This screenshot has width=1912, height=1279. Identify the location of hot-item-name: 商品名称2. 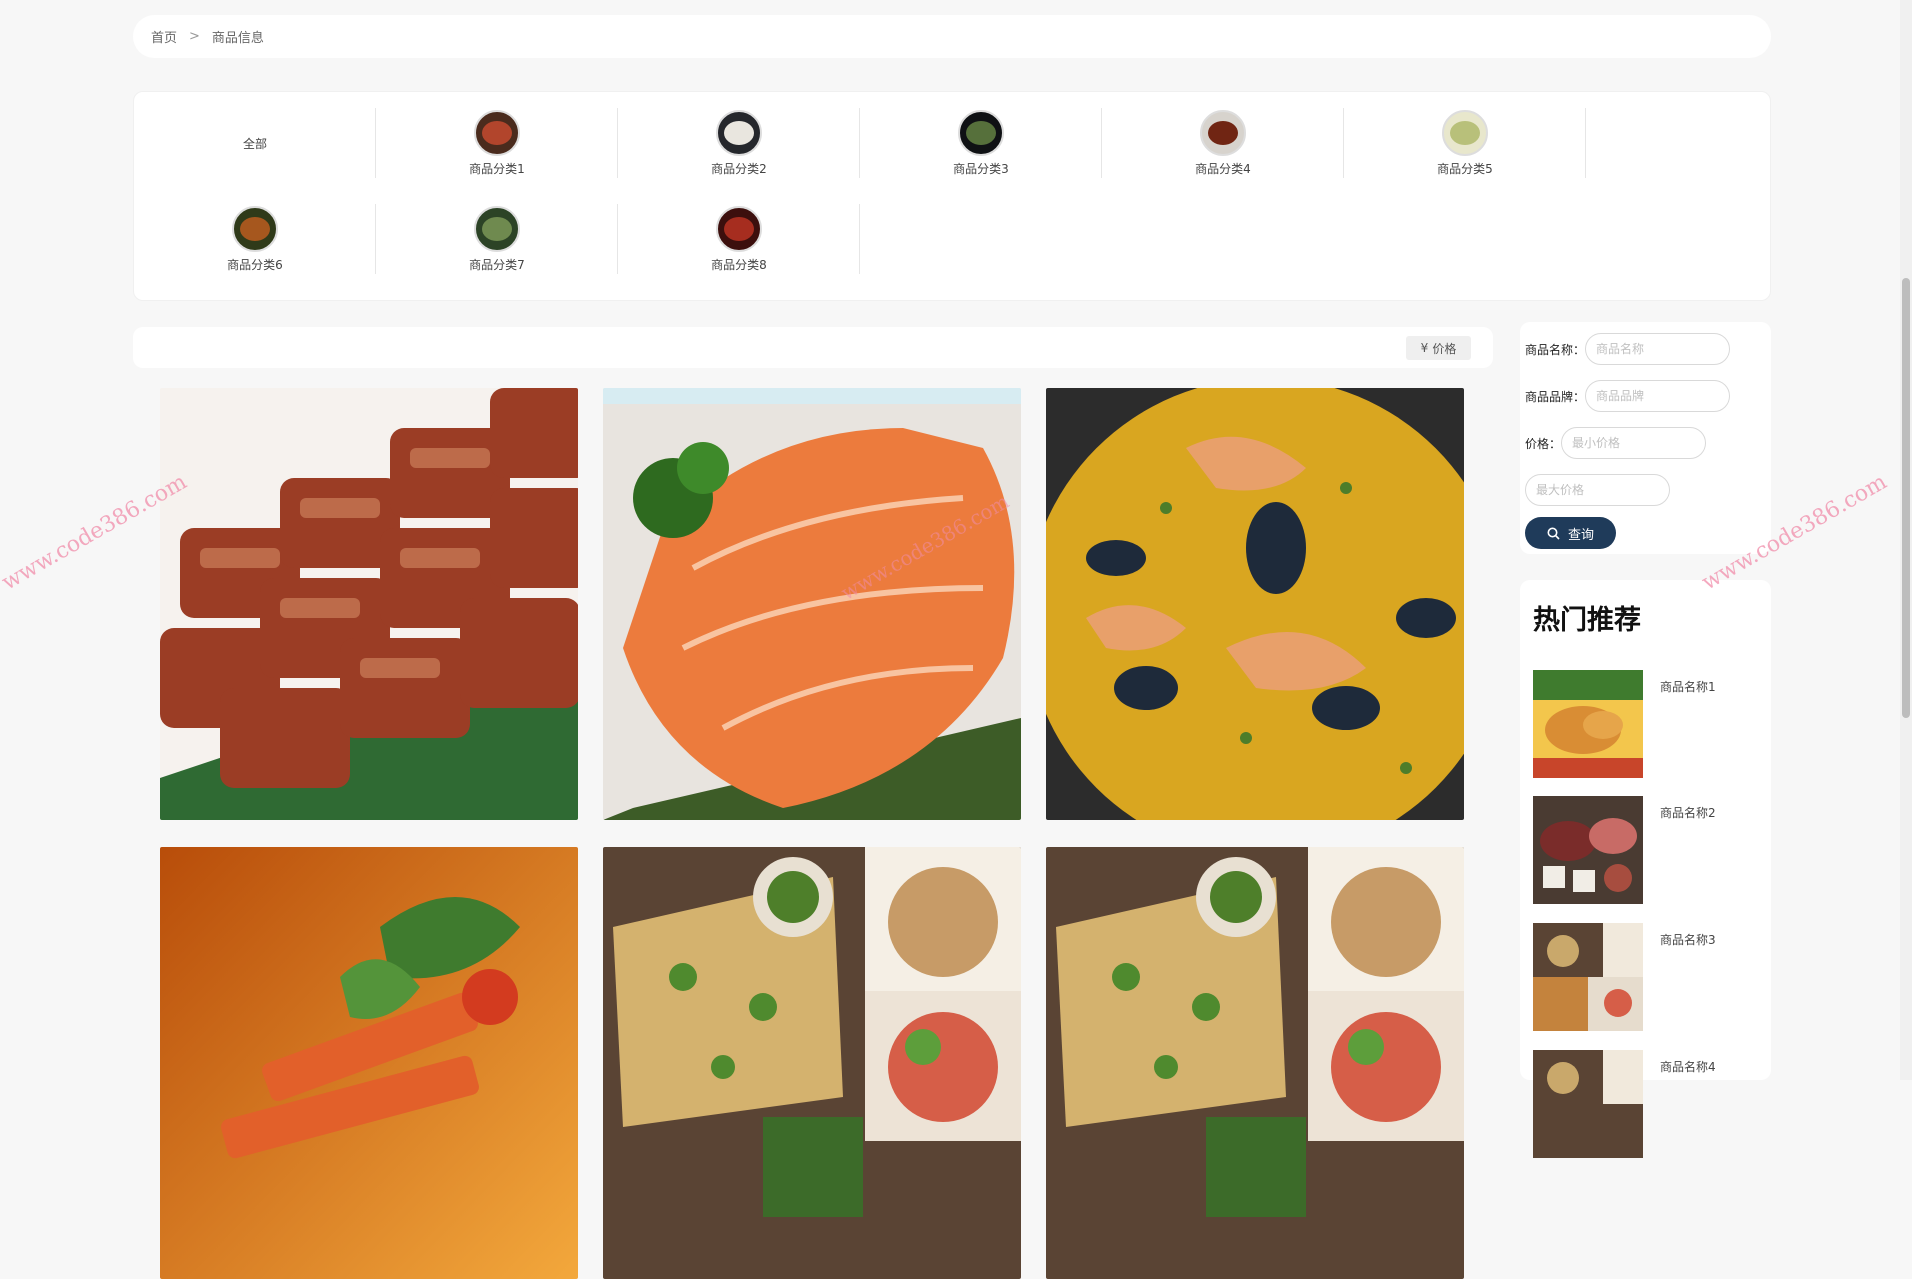
(1688, 813).